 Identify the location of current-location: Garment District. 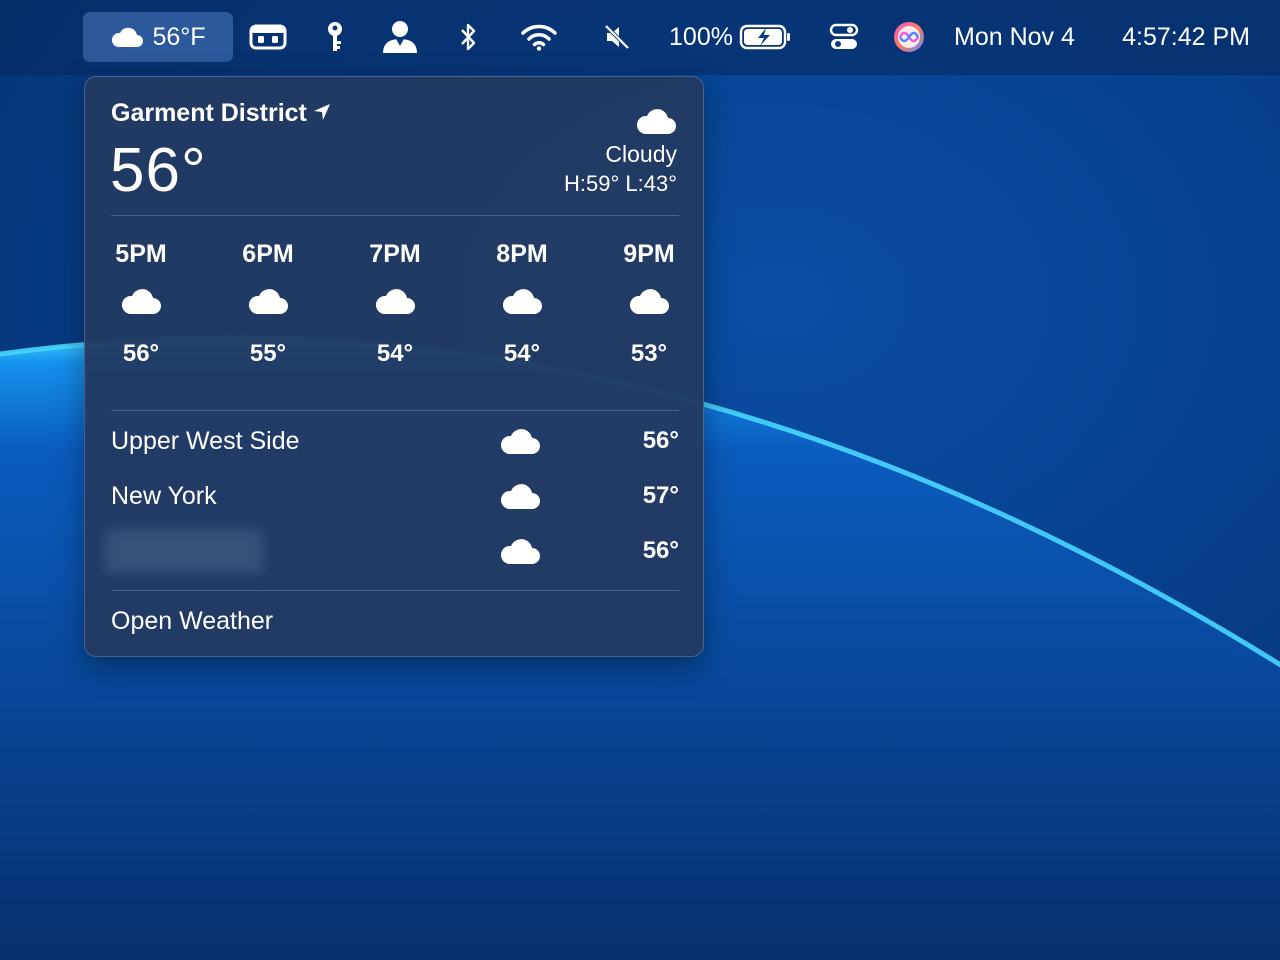
(221, 113).